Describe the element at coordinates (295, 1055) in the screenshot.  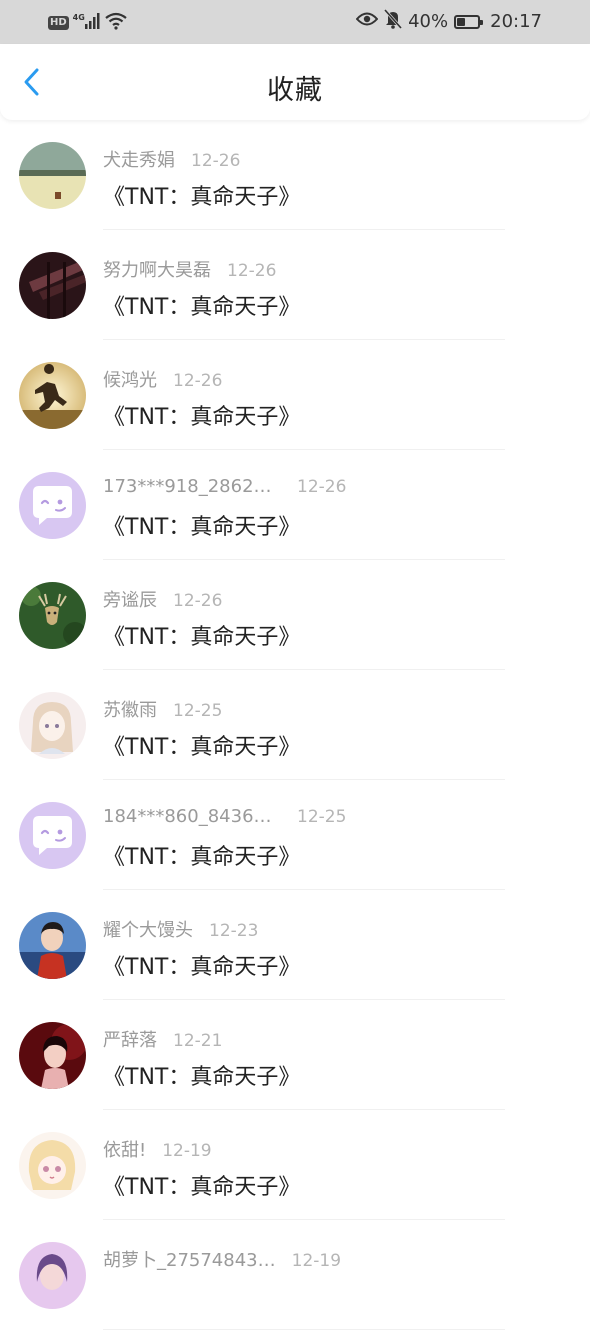
I see `favorite-item: 严辞落 12-21 《TNT：真命天子》` at that location.